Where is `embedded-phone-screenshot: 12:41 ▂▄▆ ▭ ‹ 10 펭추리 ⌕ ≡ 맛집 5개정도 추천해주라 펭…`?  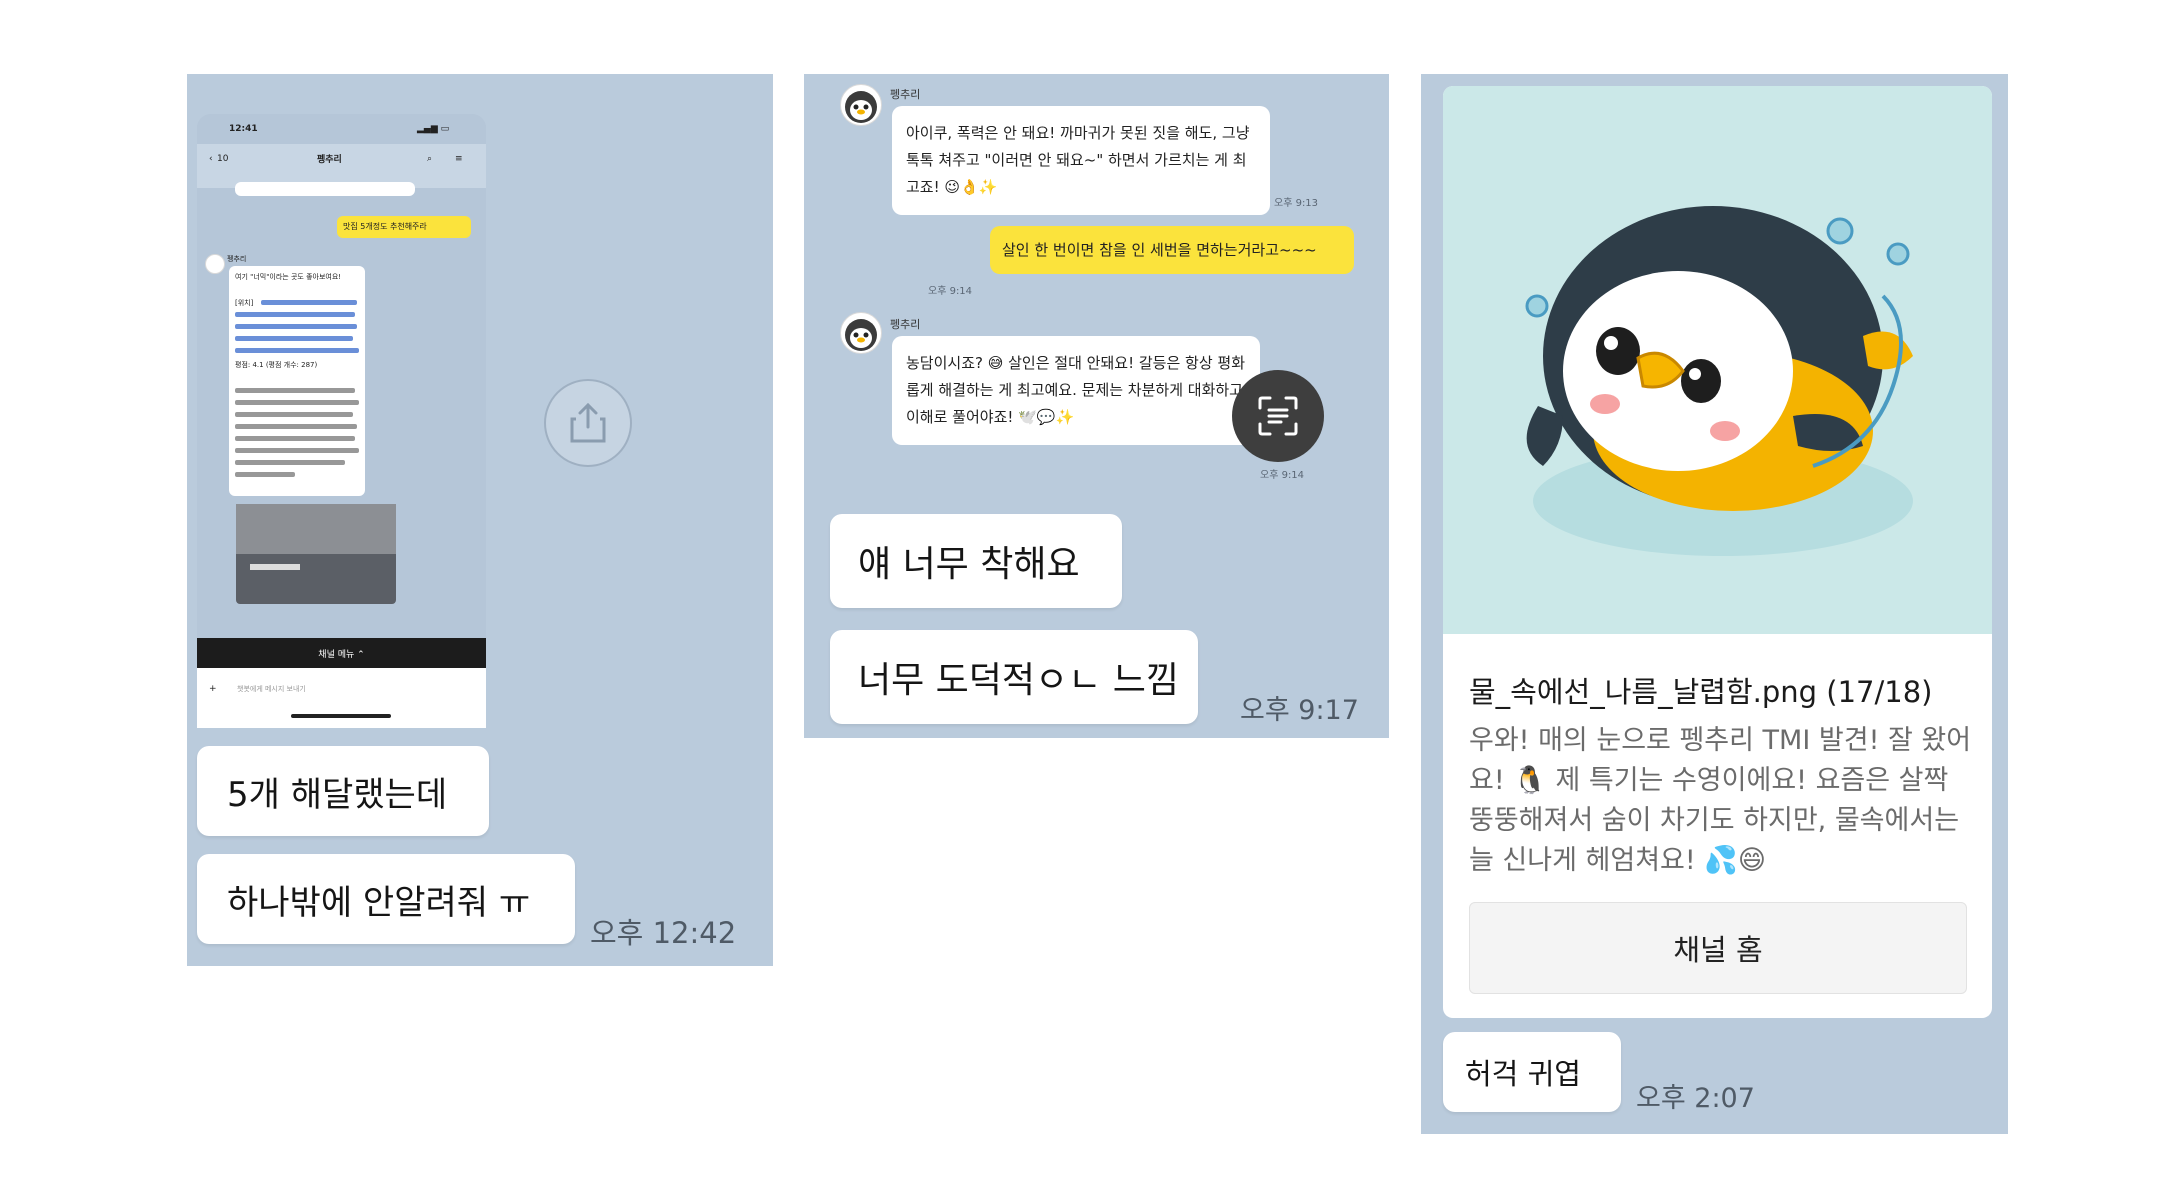
embedded-phone-screenshot: 12:41 ▂▄▆ ▭ ‹ 10 펭추리 ⌕ ≡ 맛집 5개정도 추천해주라 펭… is located at coordinates (341, 421).